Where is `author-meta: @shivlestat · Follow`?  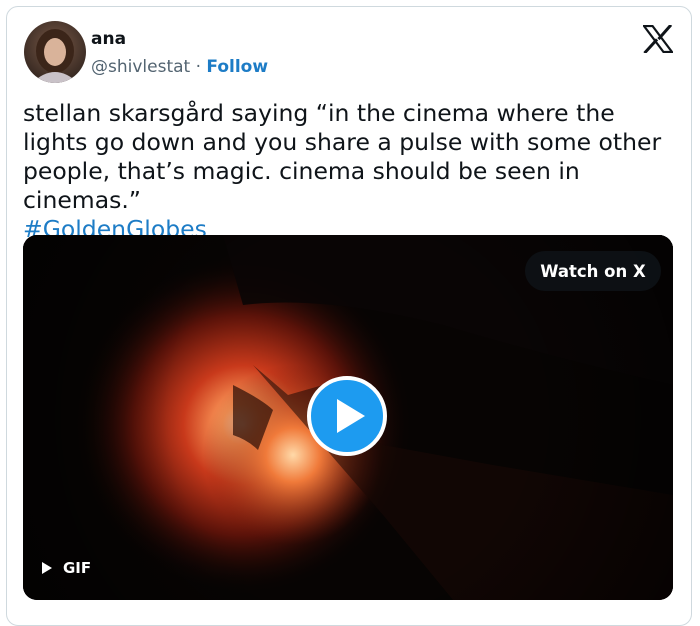 author-meta: @shivlestat · Follow is located at coordinates (179, 67).